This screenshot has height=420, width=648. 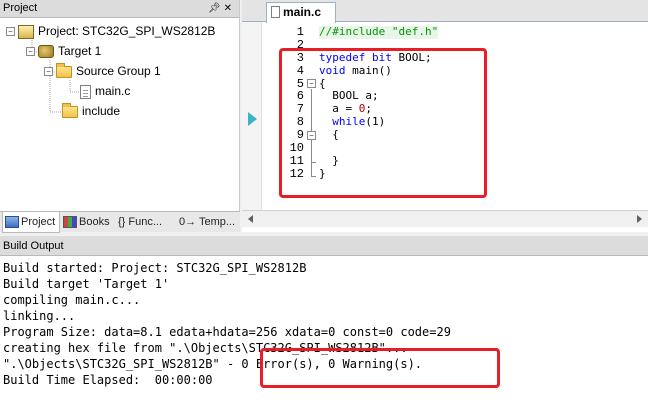 What do you see at coordinates (127, 31) in the screenshot?
I see `tree-item-project-label: Project: STC32G_SPI_WS2812B` at bounding box center [127, 31].